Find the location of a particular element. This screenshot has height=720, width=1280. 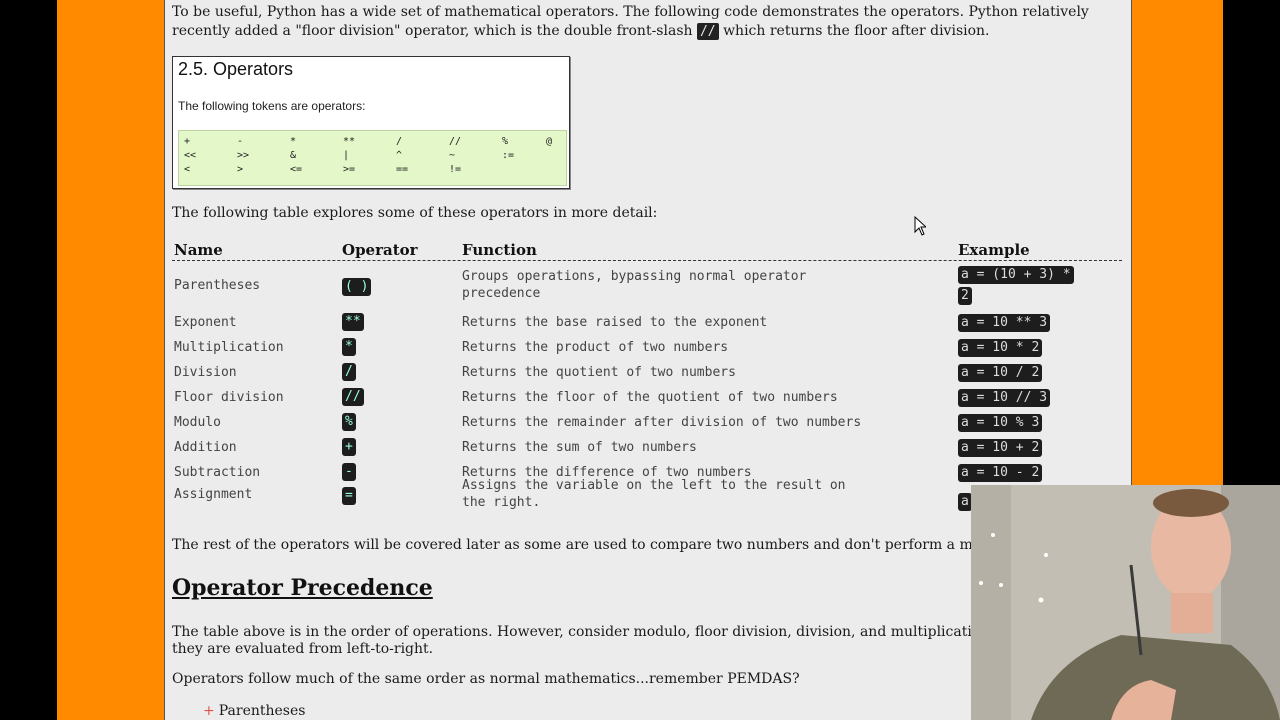

background-left is located at coordinates (110, 360).